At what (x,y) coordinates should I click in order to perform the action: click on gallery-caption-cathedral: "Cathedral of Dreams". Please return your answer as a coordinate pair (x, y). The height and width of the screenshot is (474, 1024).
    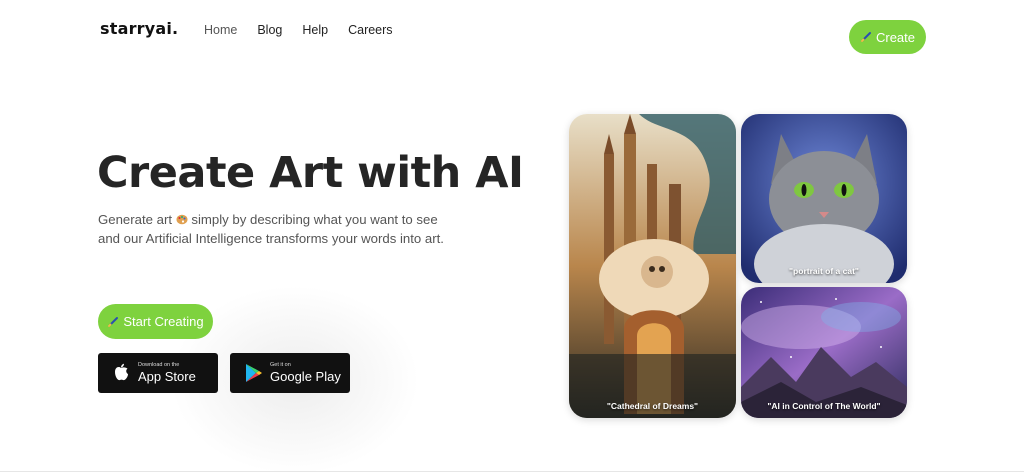
    Looking at the image, I should click on (652, 406).